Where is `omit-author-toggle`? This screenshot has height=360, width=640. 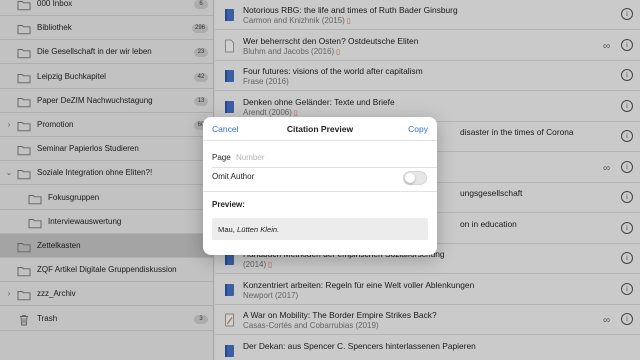 omit-author-toggle is located at coordinates (415, 178).